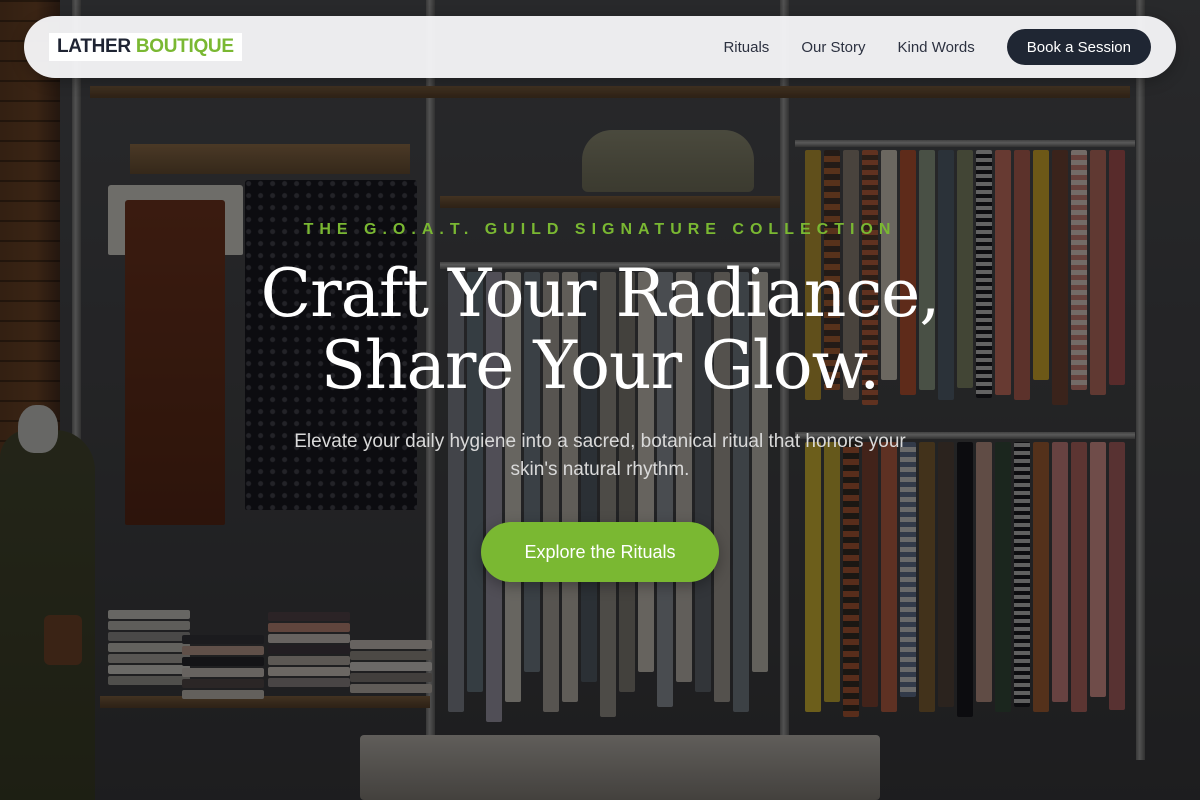 The width and height of the screenshot is (1200, 800). I want to click on nav-link-our-story: Our Story, so click(833, 47).